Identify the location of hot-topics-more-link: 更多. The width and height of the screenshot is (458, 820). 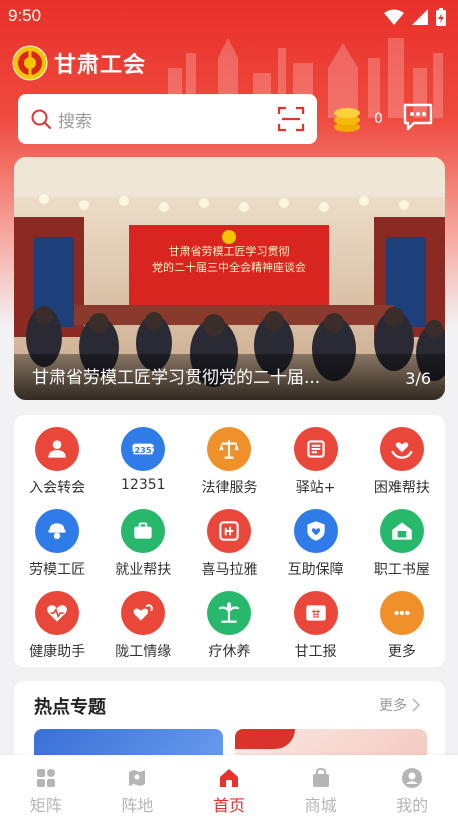
(400, 705).